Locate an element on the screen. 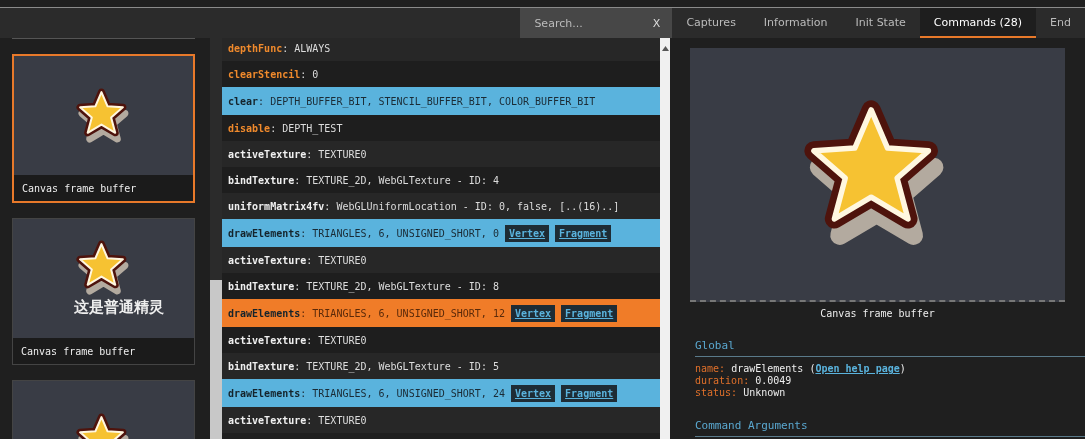 The width and height of the screenshot is (1085, 439). command-row: uniformMatrix4fv: WebGLUniformLocation - ID: 0, false, [..(16)..] is located at coordinates (441, 206).